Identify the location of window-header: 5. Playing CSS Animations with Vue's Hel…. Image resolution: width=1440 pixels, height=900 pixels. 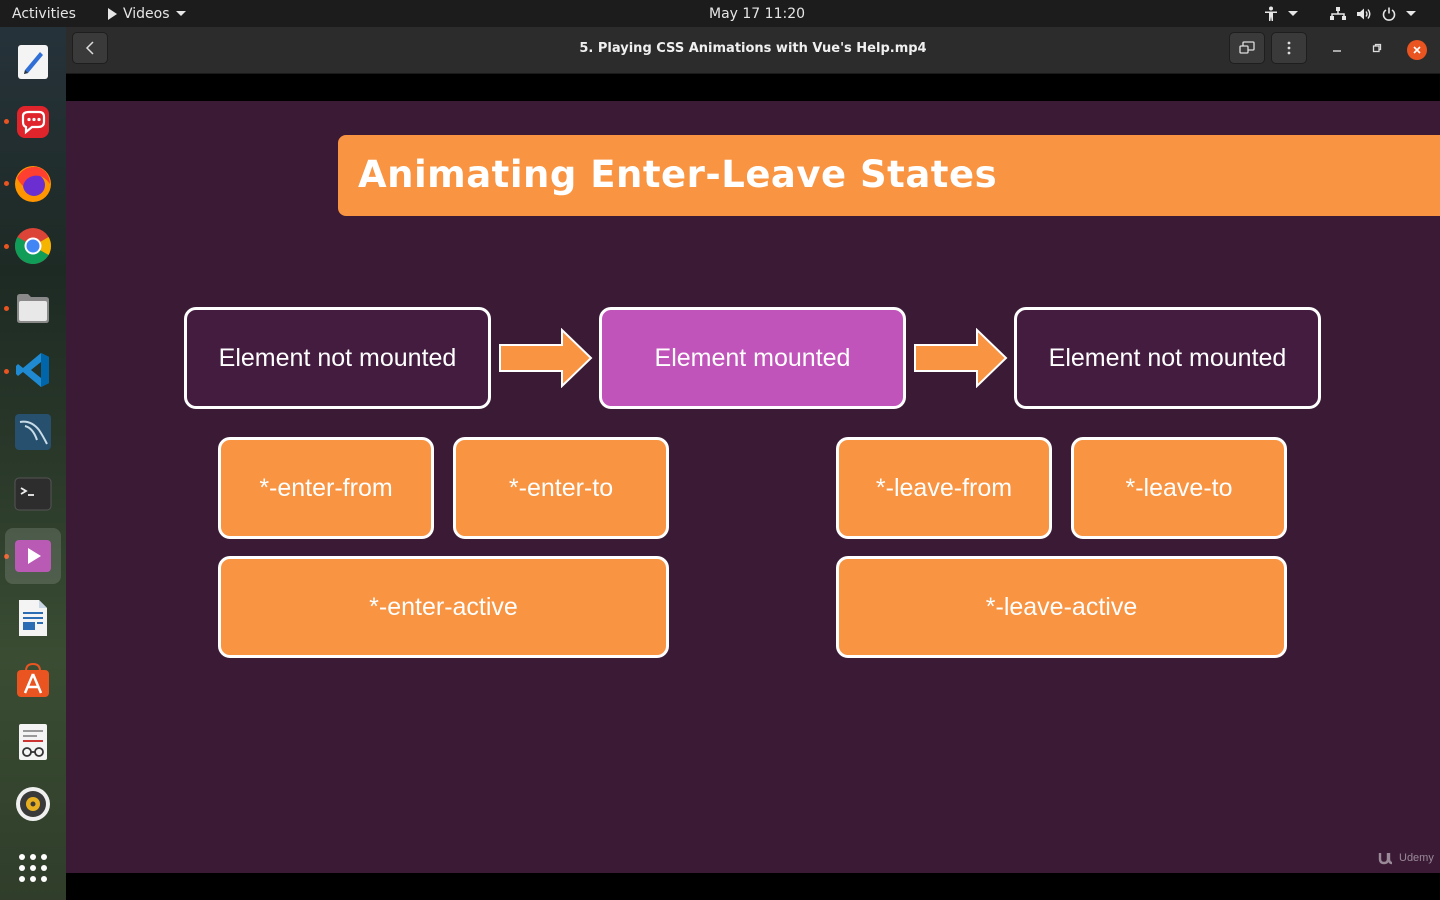
(753, 50).